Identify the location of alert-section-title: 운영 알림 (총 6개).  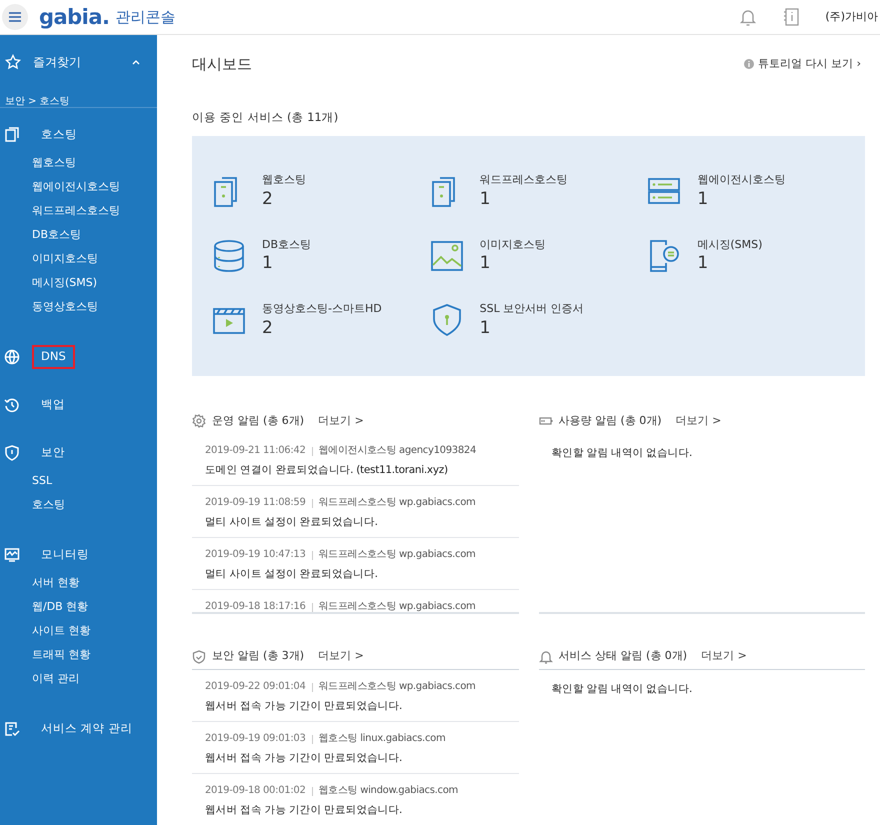
(258, 420).